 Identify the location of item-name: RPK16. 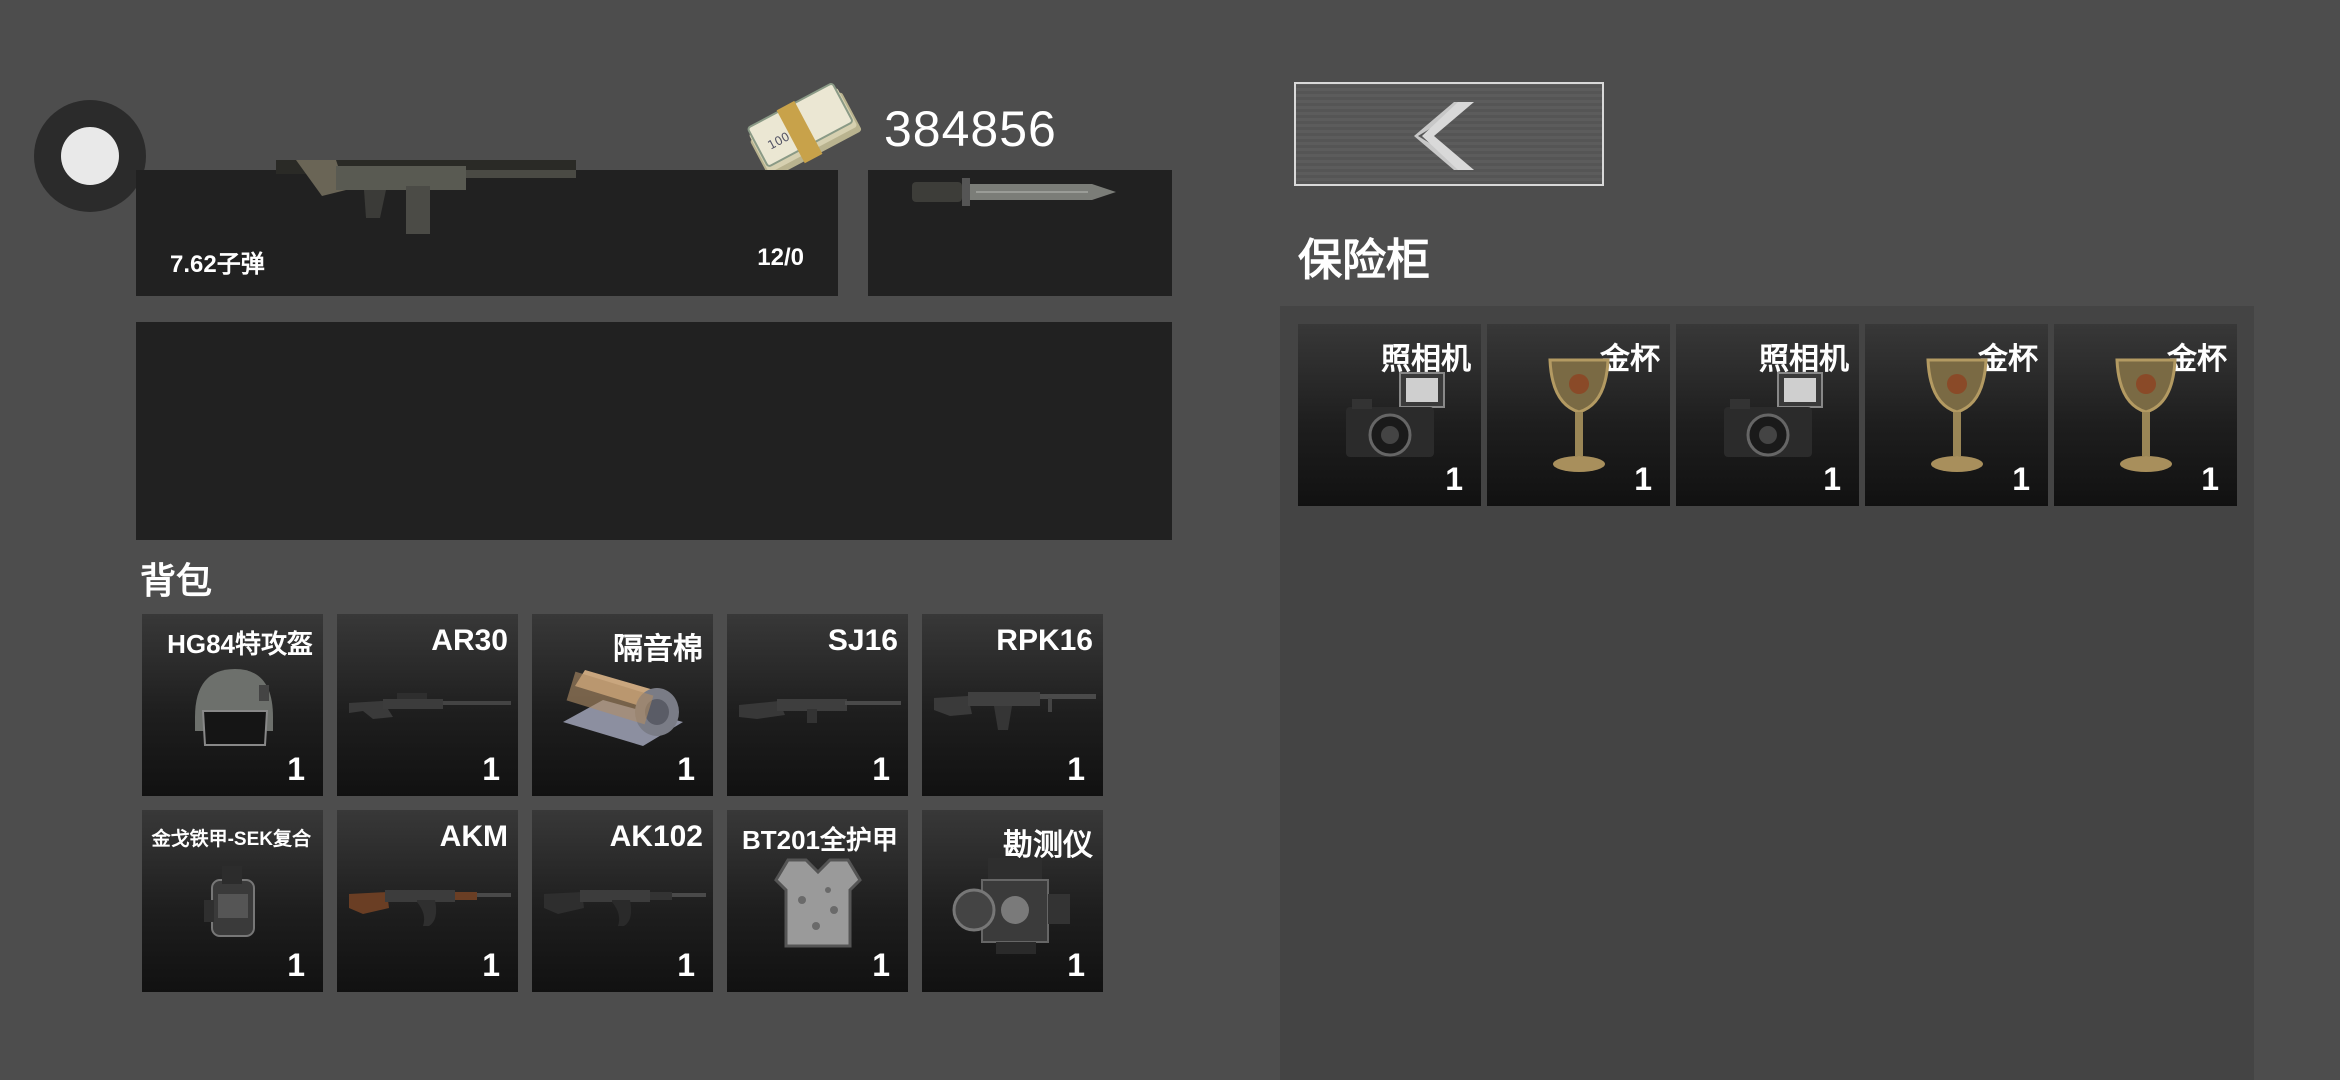
(1044, 640).